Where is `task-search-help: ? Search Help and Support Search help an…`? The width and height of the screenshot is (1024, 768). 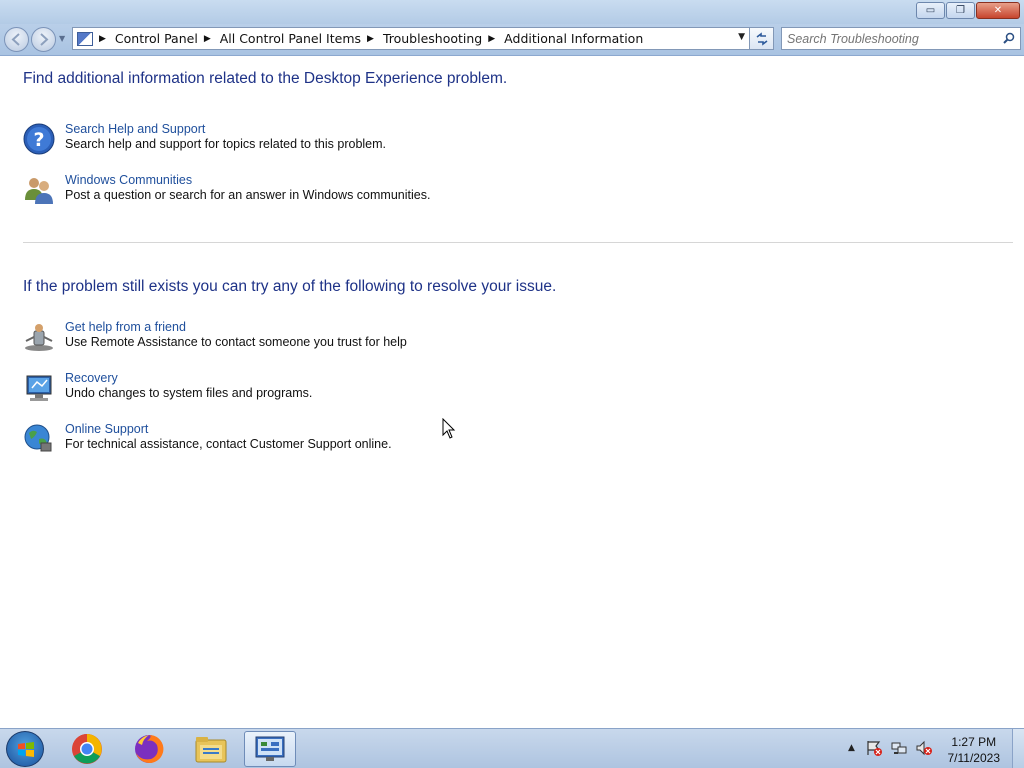 task-search-help: ? Search Help and Support Search help an… is located at coordinates (204, 138).